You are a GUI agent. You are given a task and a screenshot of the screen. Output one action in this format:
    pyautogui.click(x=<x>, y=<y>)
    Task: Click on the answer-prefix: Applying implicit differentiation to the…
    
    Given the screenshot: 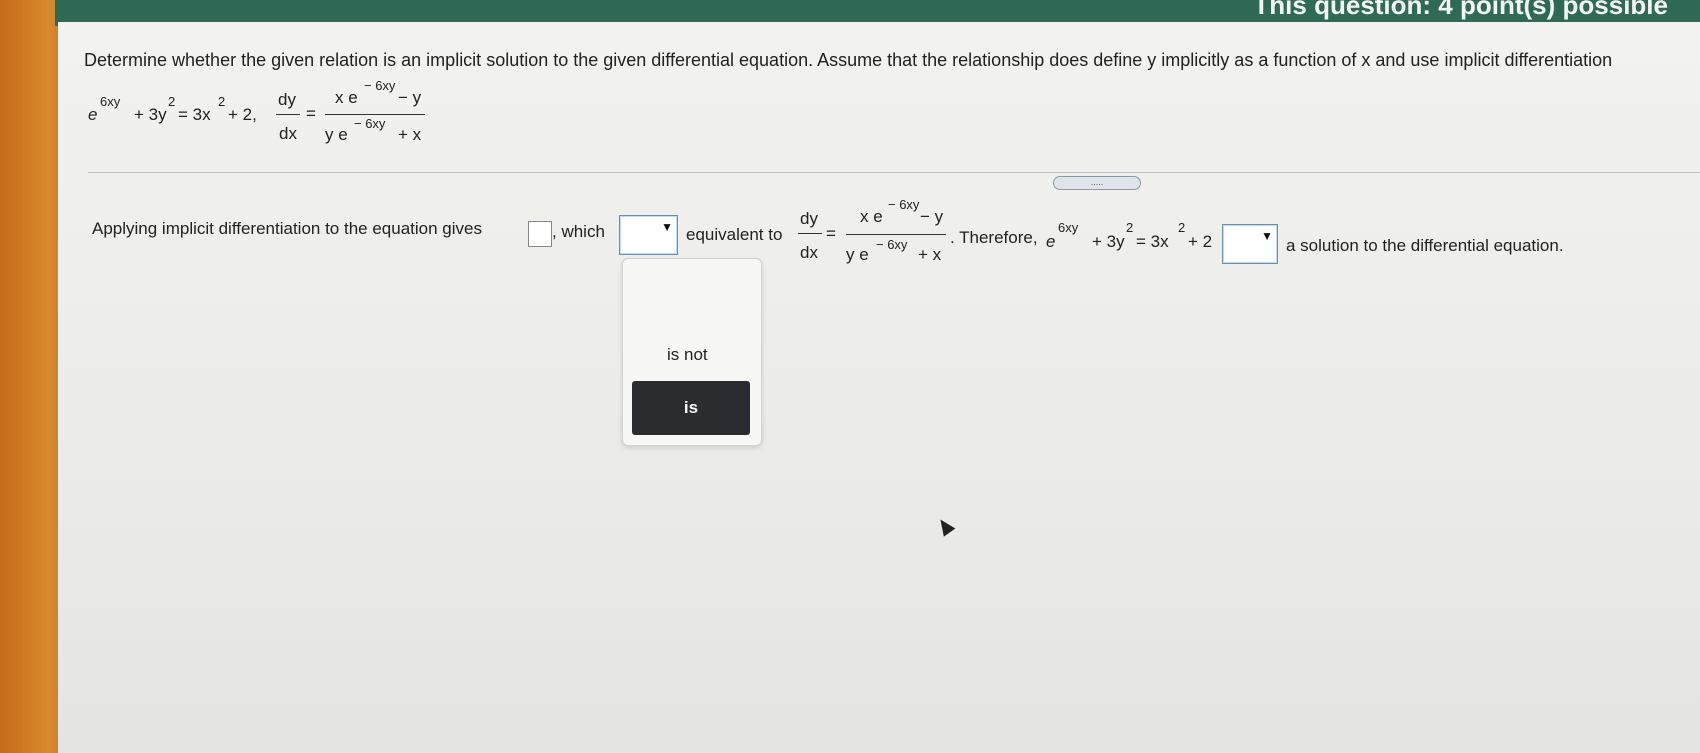 What is the action you would take?
    pyautogui.click(x=287, y=228)
    